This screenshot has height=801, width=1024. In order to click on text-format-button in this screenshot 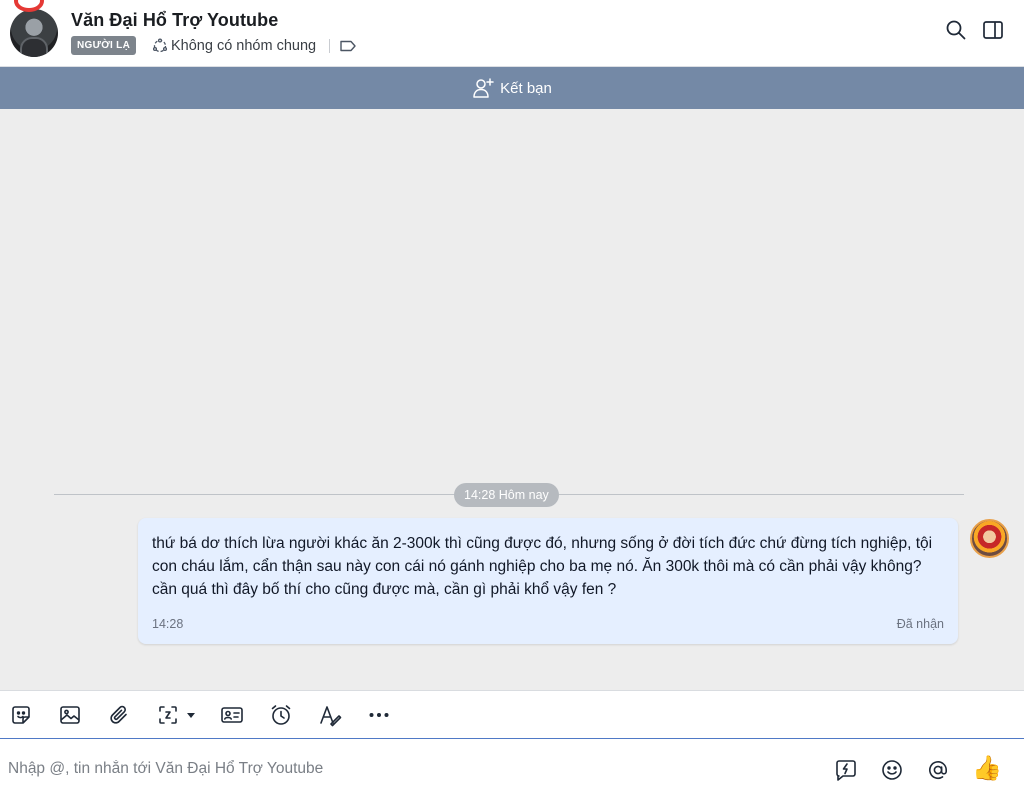, I will do `click(330, 715)`.